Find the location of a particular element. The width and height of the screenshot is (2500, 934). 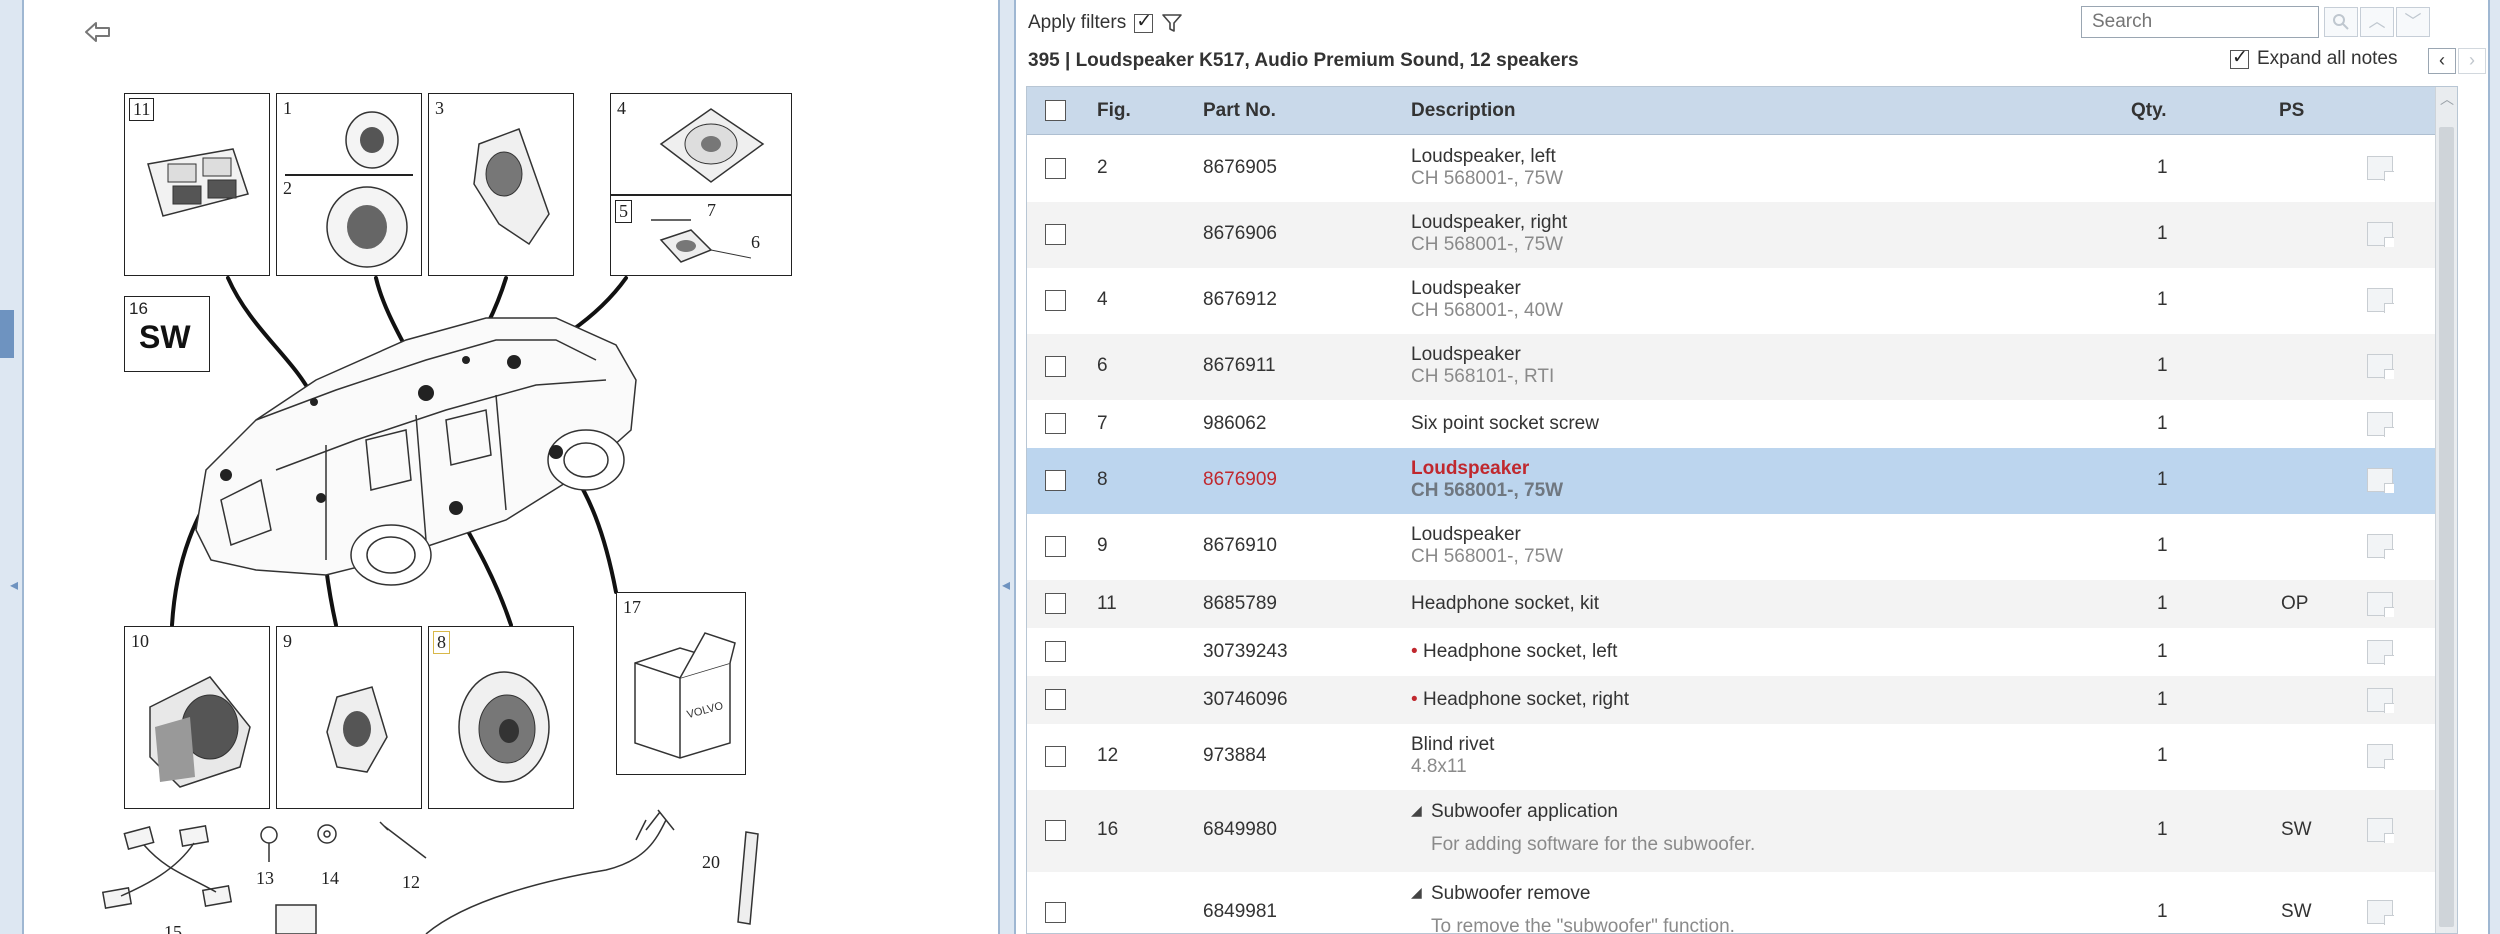

collapse-left-icon: ◂ is located at coordinates (15, 595).